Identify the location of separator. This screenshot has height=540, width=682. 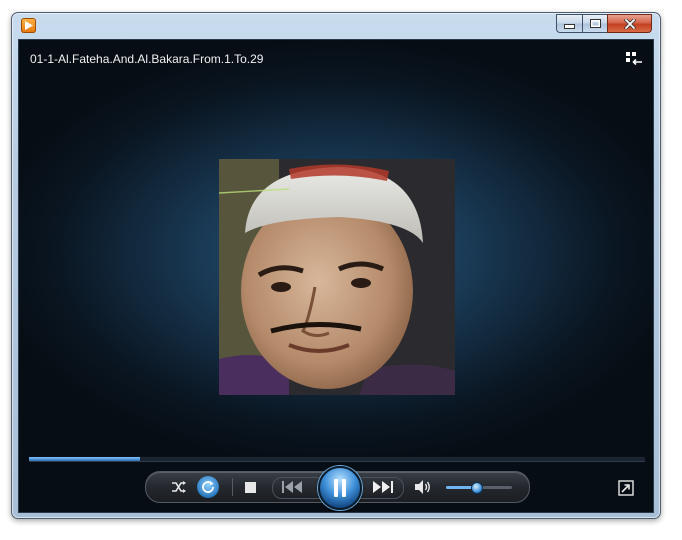
(232, 487).